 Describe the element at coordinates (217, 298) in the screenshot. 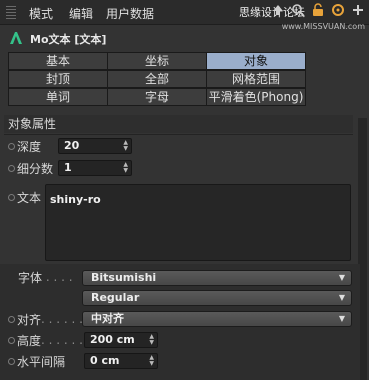

I see `font-style-select: Regular ▼` at that location.